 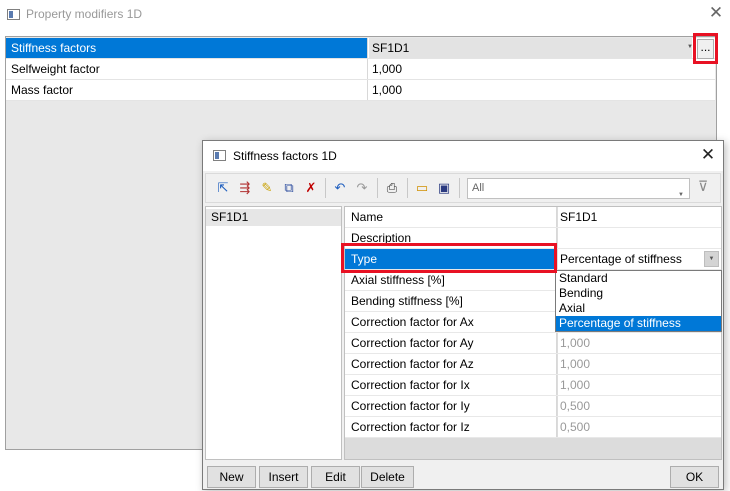 What do you see at coordinates (708, 155) in the screenshot?
I see `inner-close-icon: ✕` at bounding box center [708, 155].